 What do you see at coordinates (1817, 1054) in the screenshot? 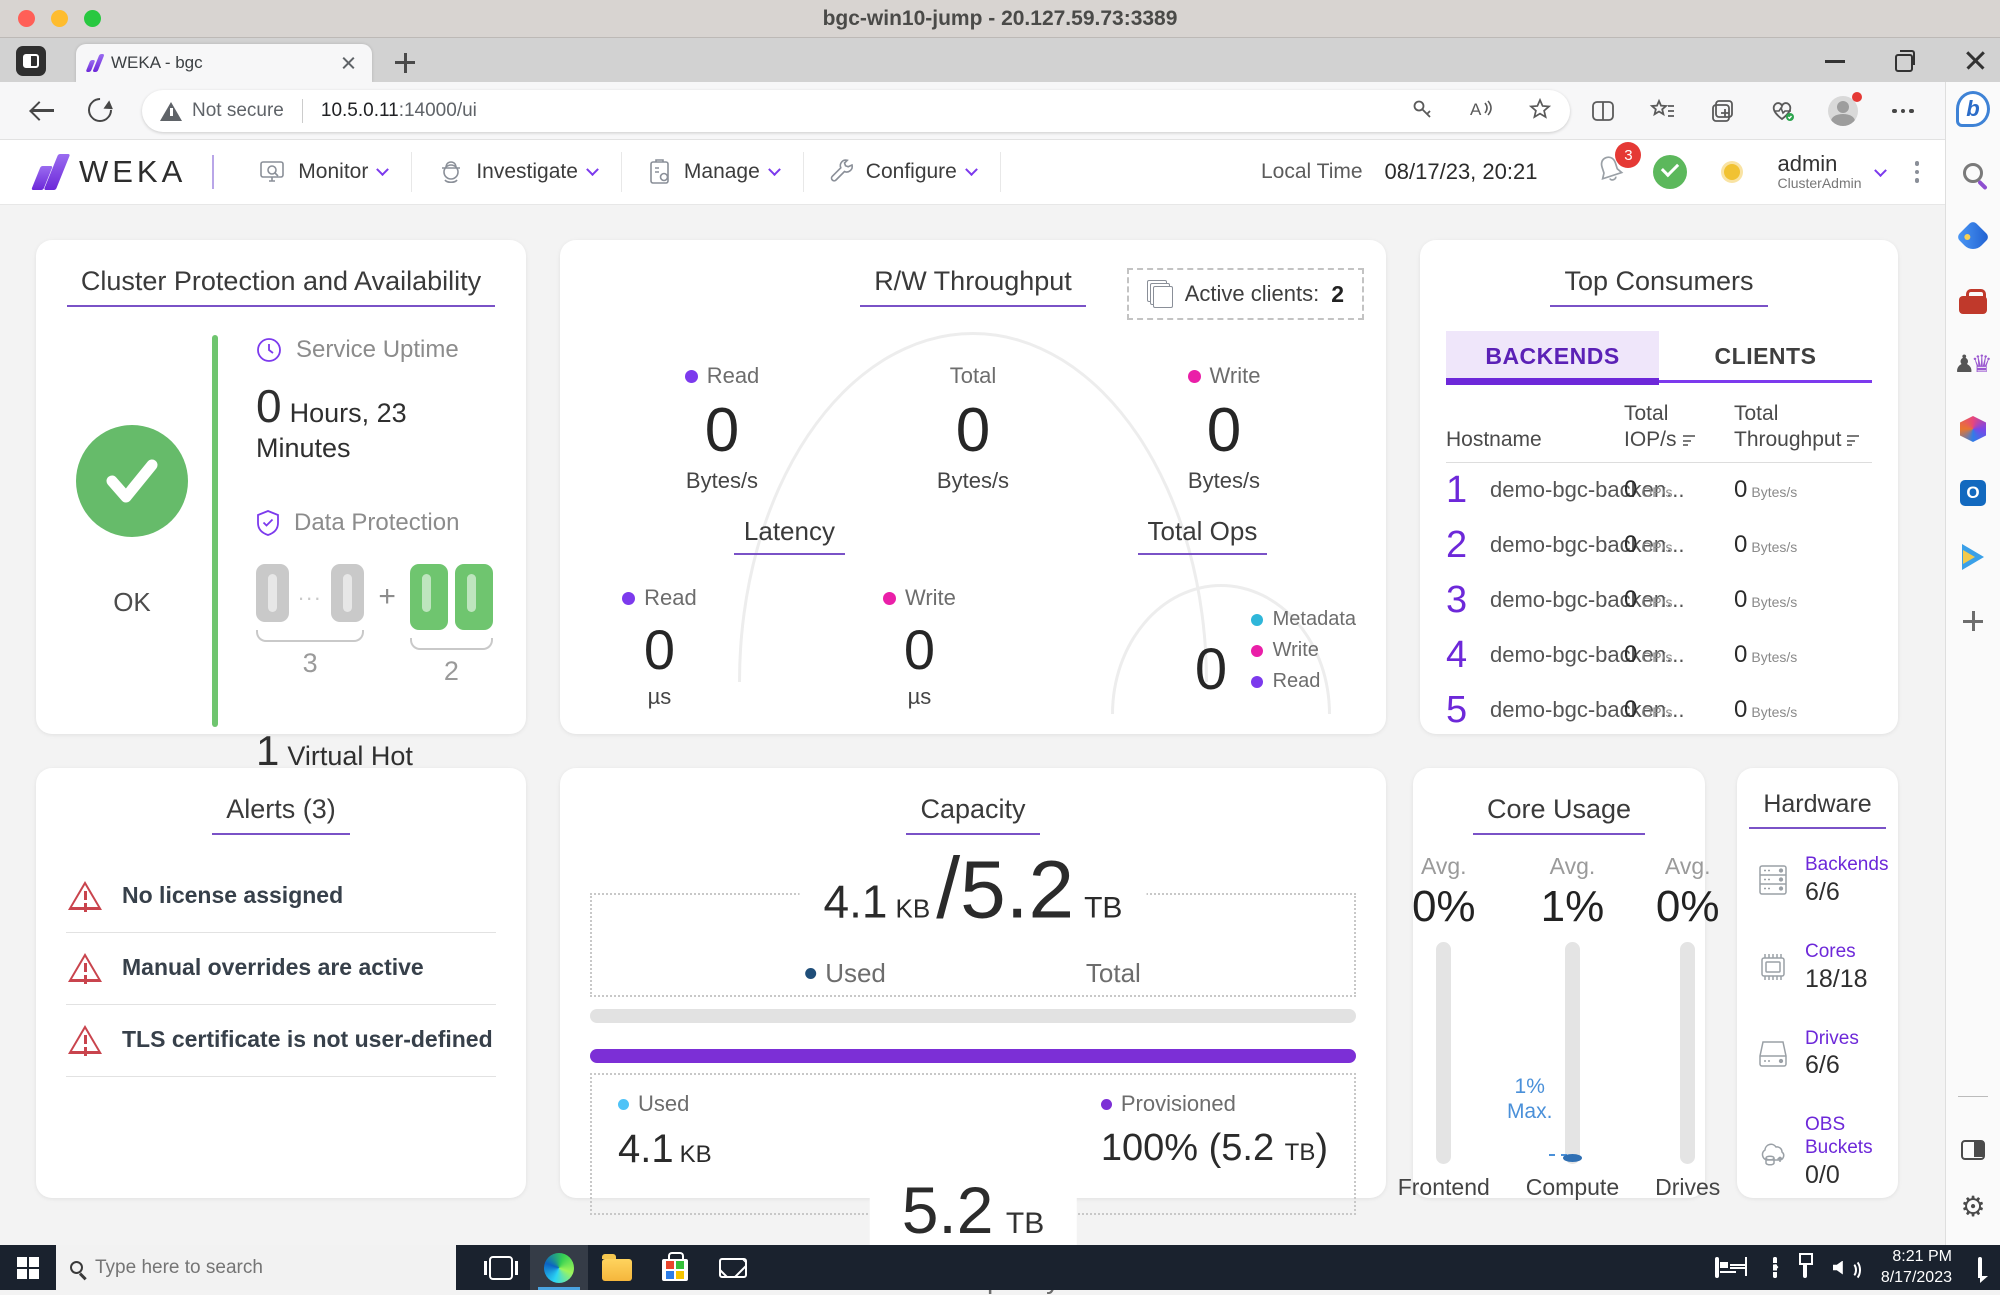
I see `hardware-drives: Drives 6/6` at bounding box center [1817, 1054].